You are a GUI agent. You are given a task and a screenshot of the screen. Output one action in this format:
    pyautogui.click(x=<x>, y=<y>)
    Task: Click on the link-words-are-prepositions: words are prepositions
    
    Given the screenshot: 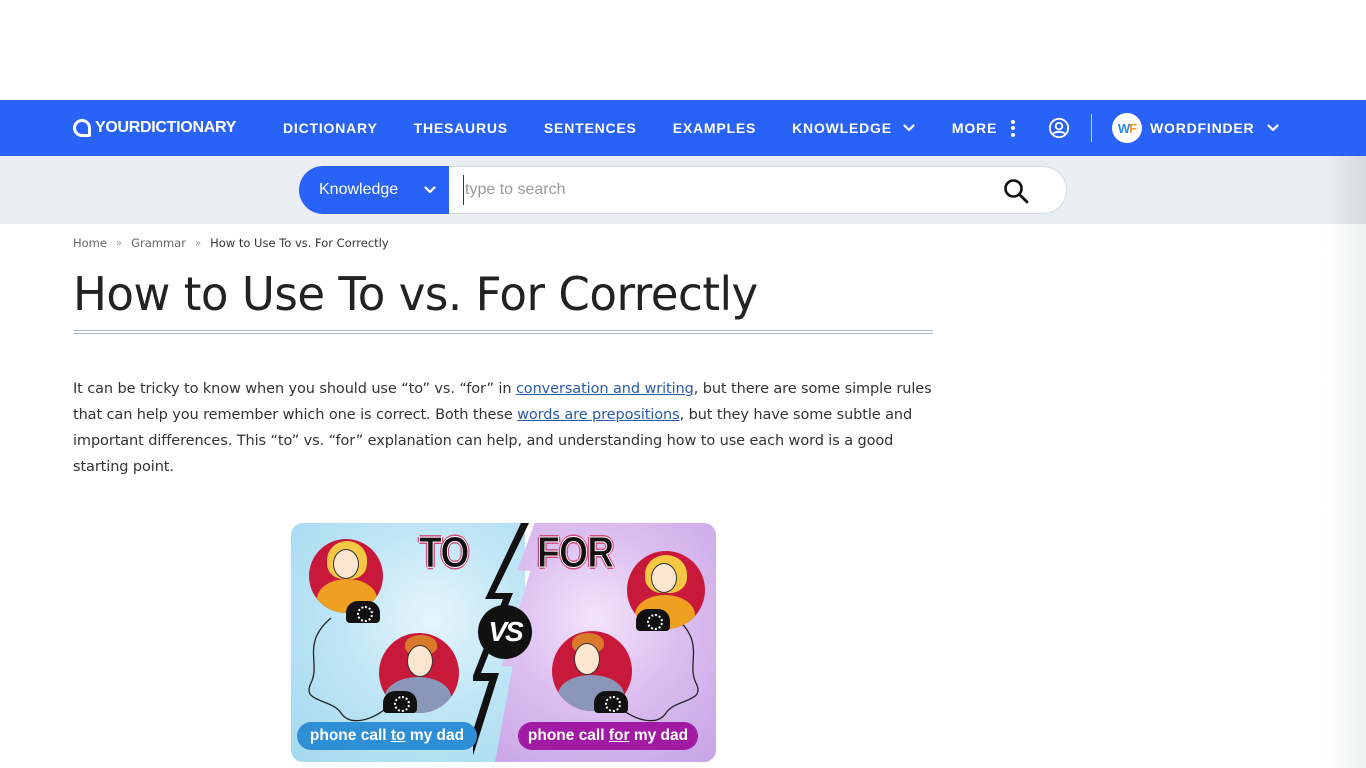 What is the action you would take?
    pyautogui.click(x=598, y=415)
    